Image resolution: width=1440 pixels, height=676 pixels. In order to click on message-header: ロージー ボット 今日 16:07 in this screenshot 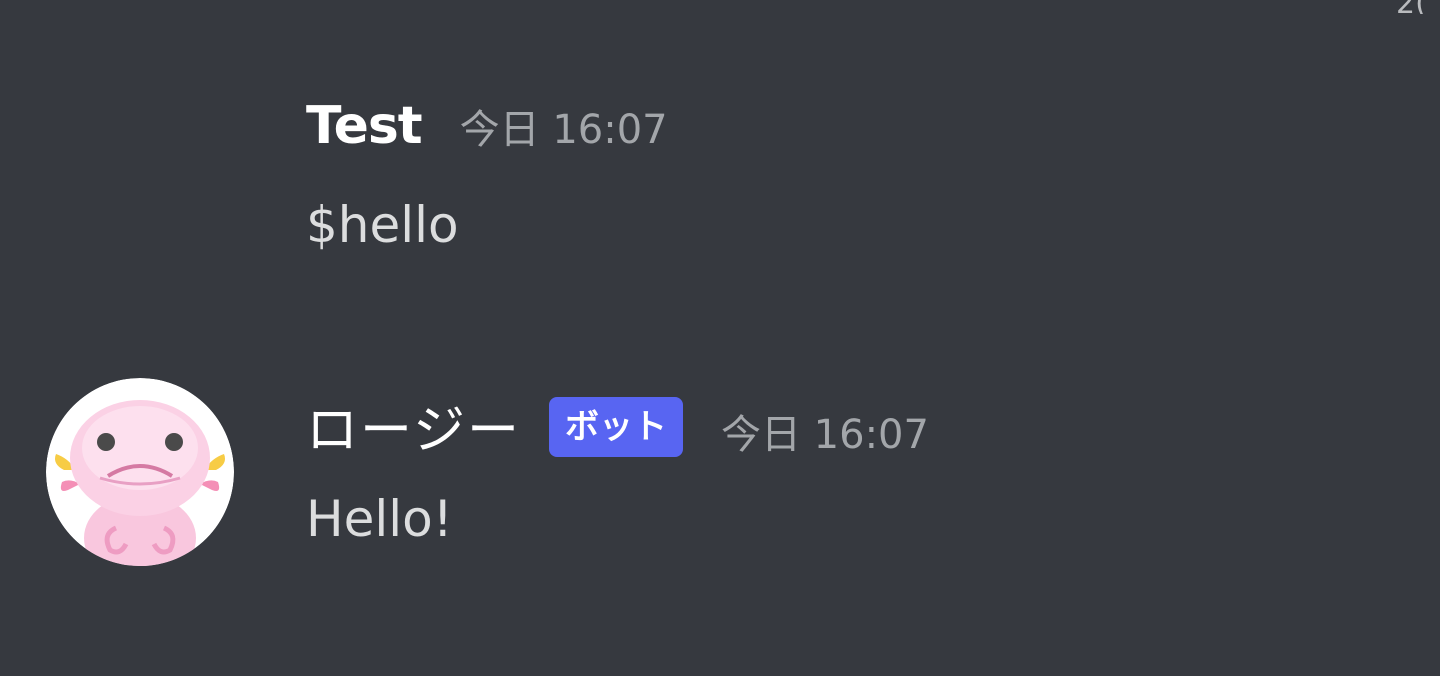, I will do `click(617, 427)`.